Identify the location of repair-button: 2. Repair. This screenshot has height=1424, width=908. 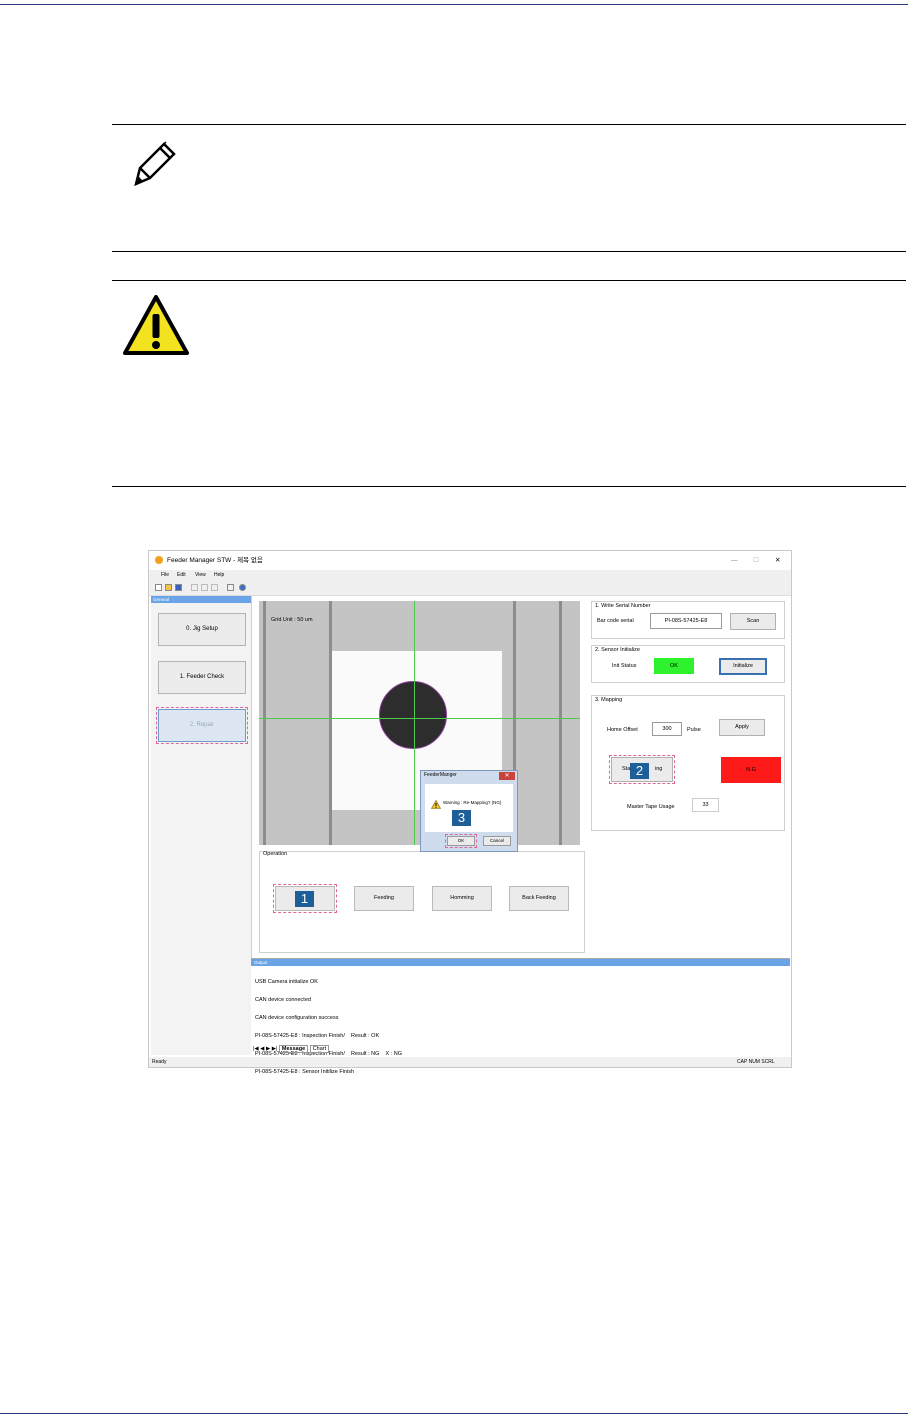
(202, 725).